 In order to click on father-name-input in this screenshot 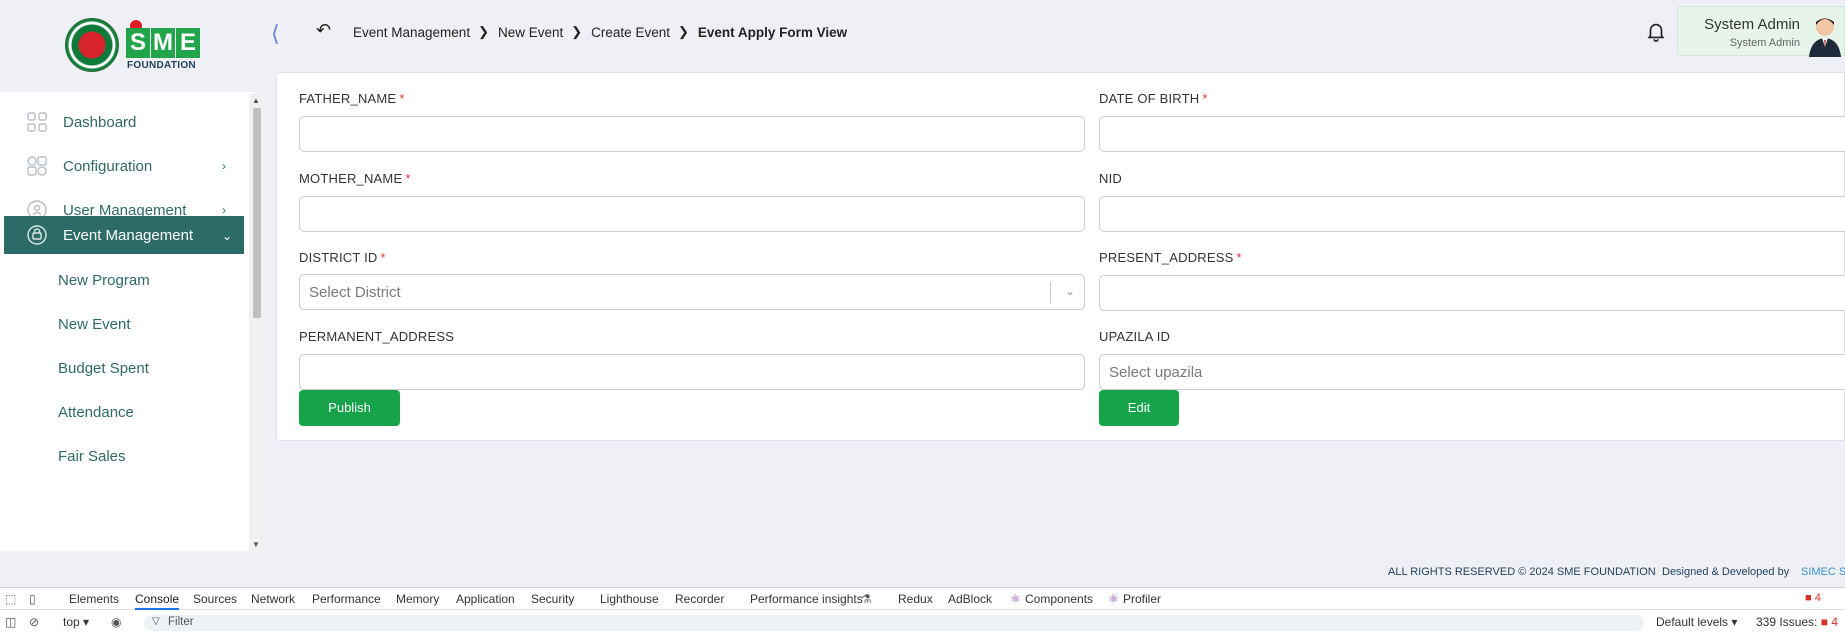, I will do `click(692, 134)`.